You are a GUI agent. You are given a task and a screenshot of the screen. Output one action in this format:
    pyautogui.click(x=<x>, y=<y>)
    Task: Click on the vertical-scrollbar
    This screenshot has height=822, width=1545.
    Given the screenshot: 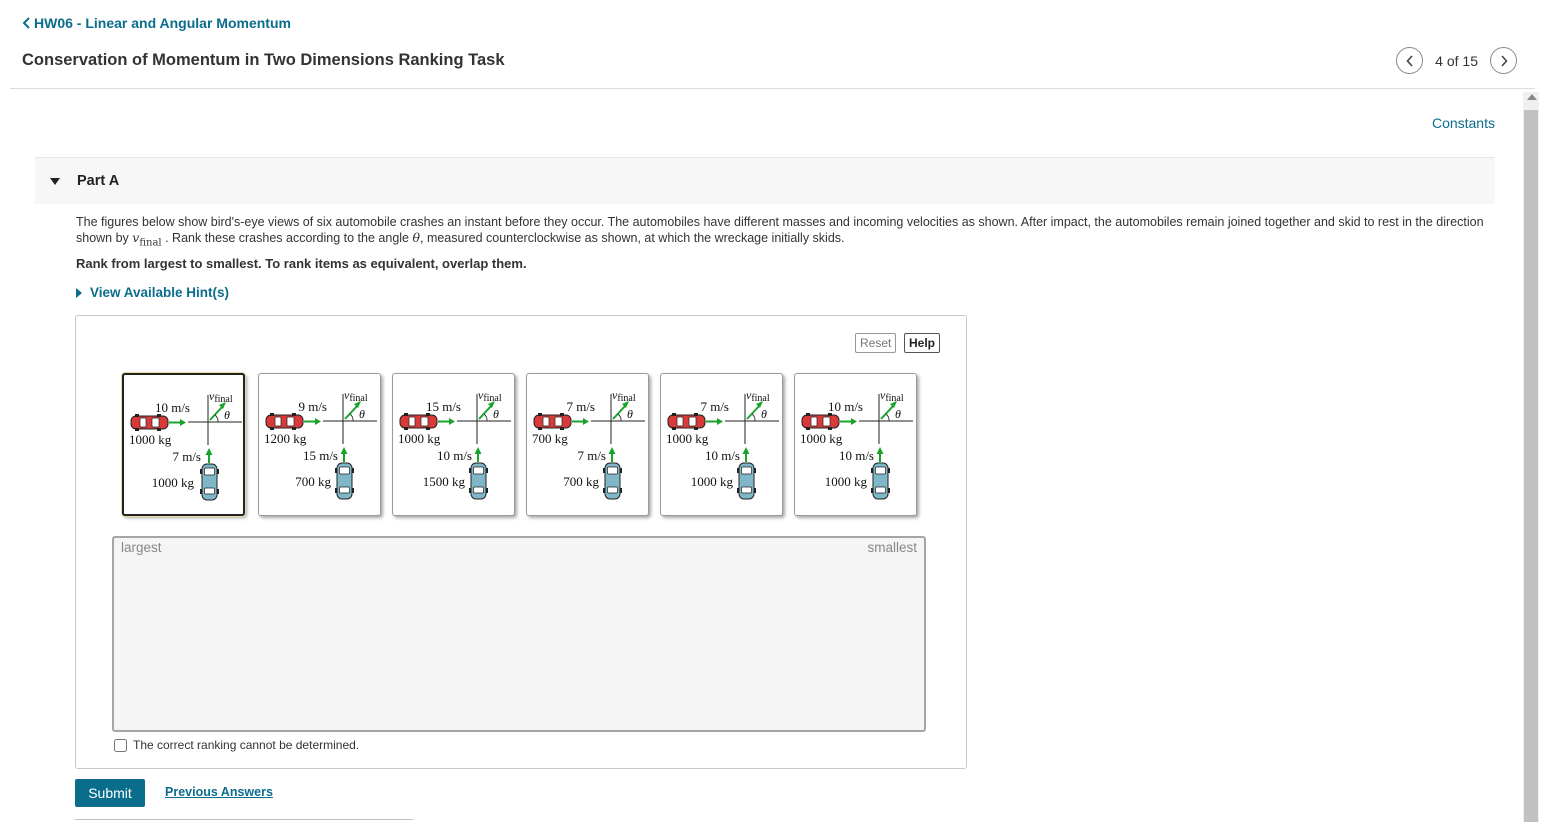 What is the action you would take?
    pyautogui.click(x=1531, y=457)
    